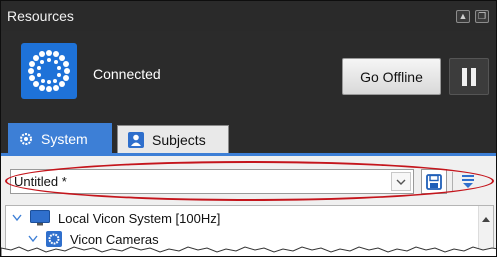 The width and height of the screenshot is (497, 257). Describe the element at coordinates (248, 154) in the screenshot. I see `tab-underline` at that location.